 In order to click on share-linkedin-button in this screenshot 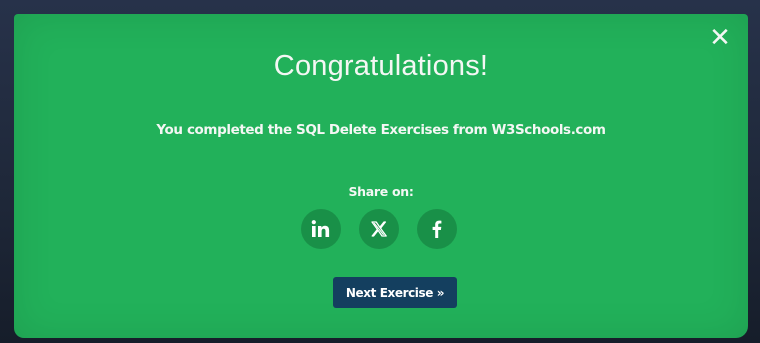, I will do `click(321, 229)`.